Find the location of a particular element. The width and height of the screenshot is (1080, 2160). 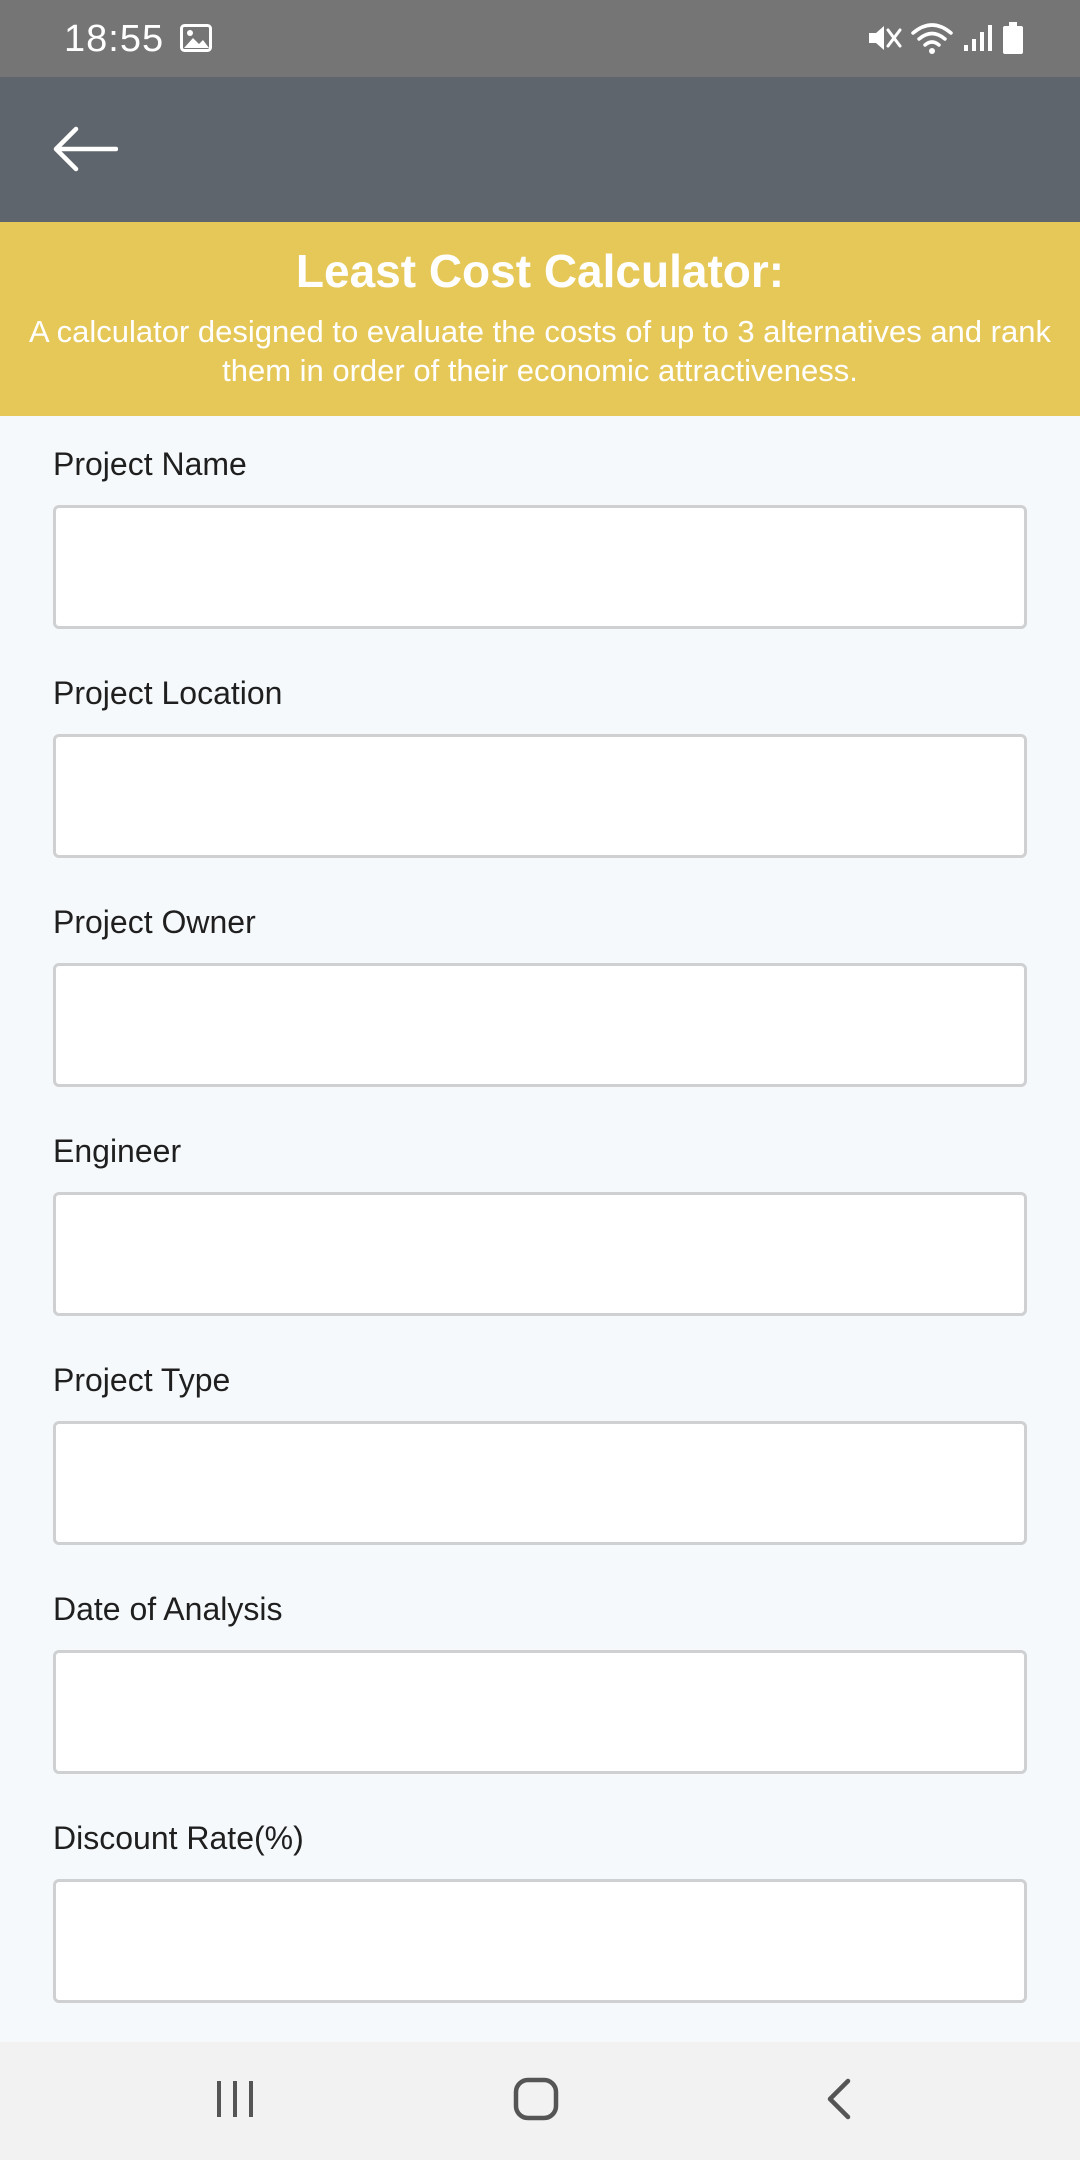

status-icons is located at coordinates (945, 38).